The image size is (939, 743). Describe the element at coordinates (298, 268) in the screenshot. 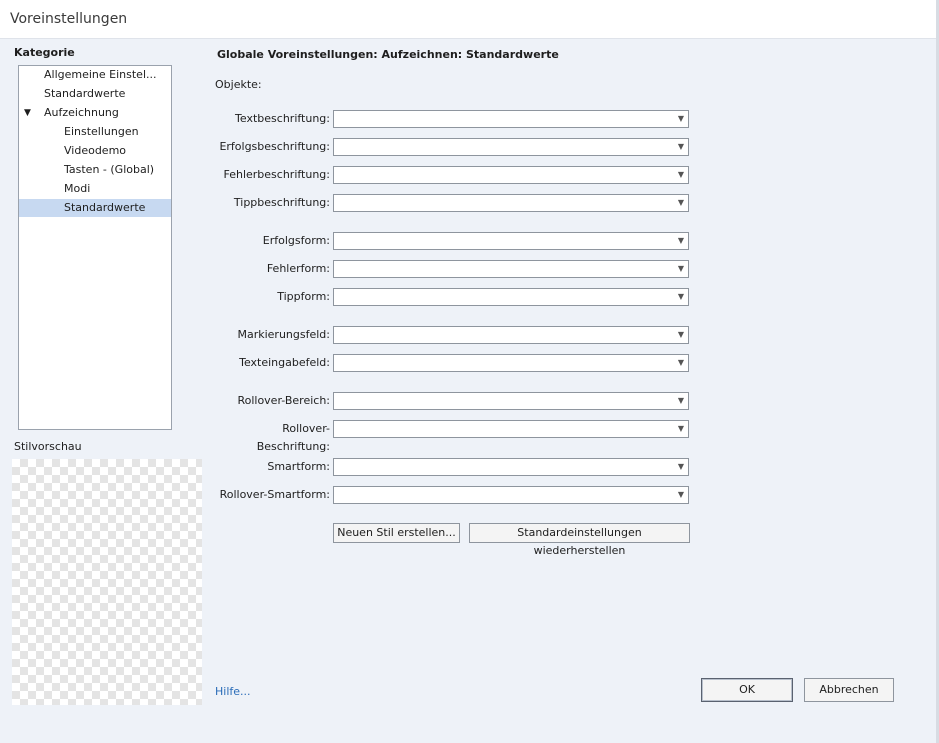

I see `failure-shape-label: Fehlerform:` at that location.